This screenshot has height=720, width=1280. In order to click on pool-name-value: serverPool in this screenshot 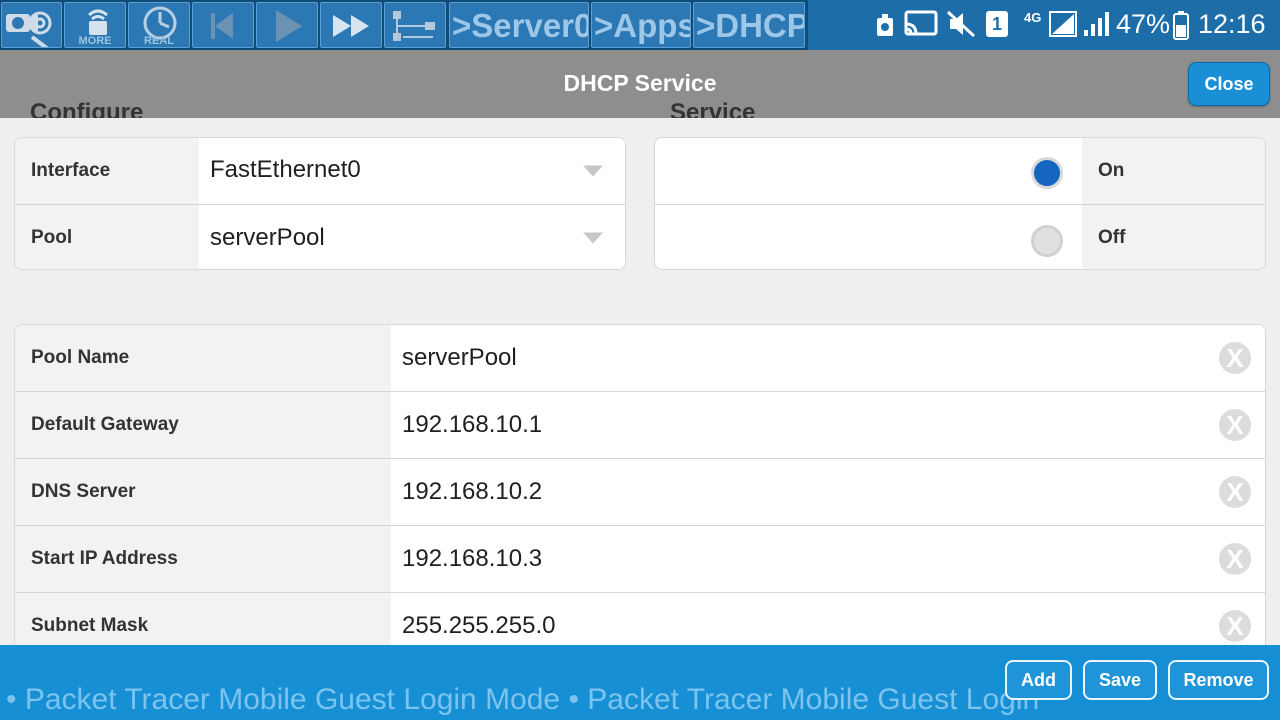, I will do `click(459, 357)`.